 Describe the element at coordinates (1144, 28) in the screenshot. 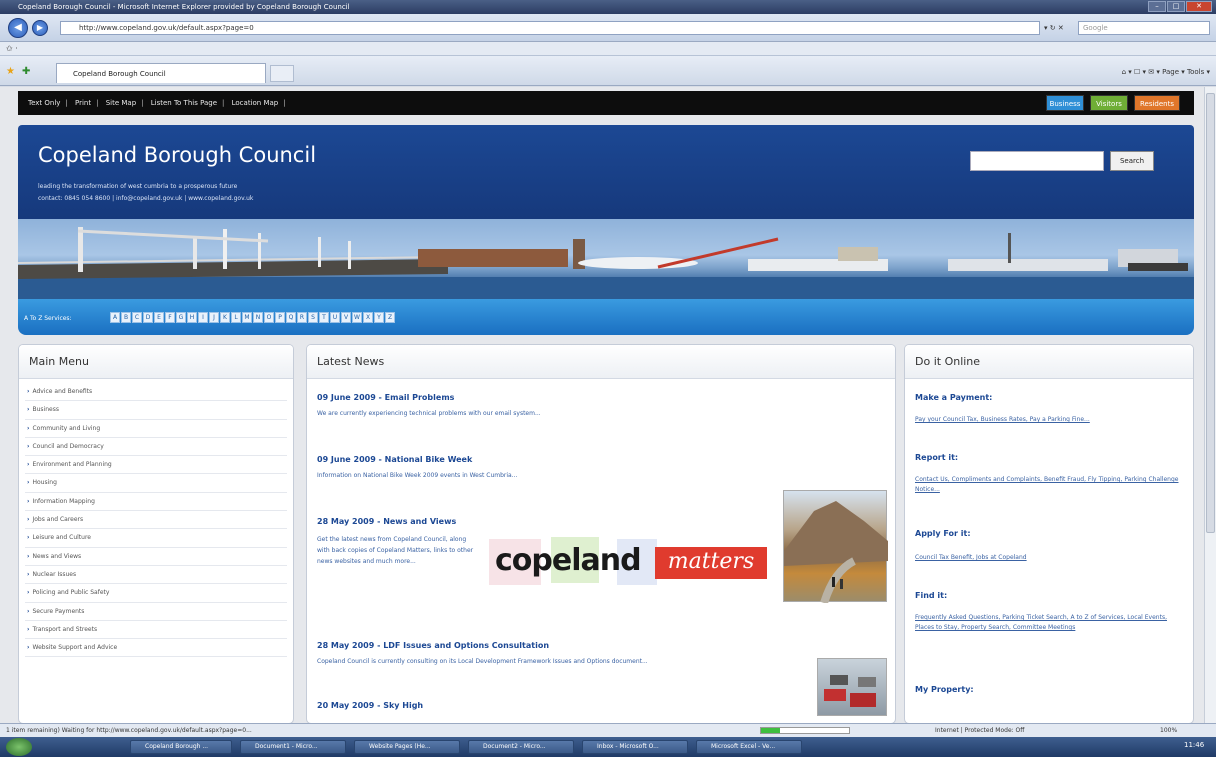

I see `web-search-input: Google` at that location.